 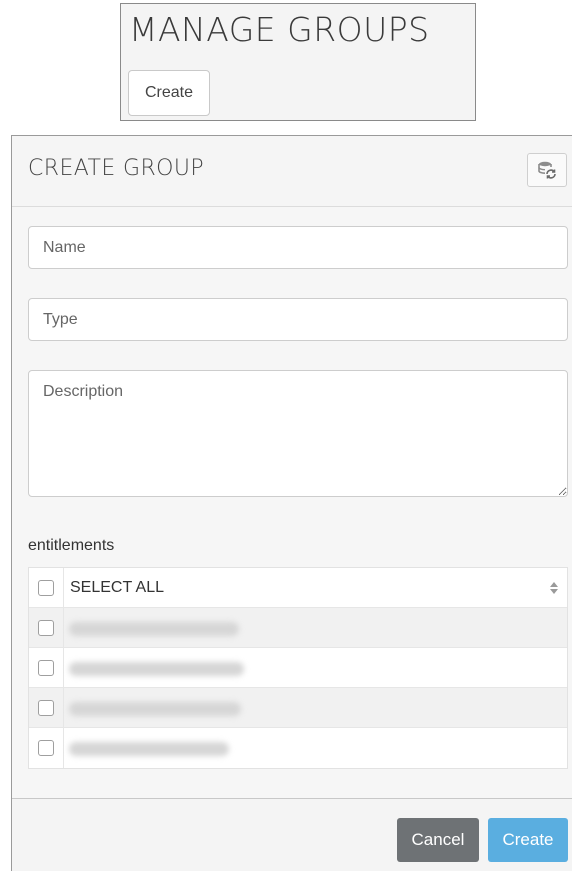 I want to click on entitlements-label: entitlements, so click(x=71, y=545).